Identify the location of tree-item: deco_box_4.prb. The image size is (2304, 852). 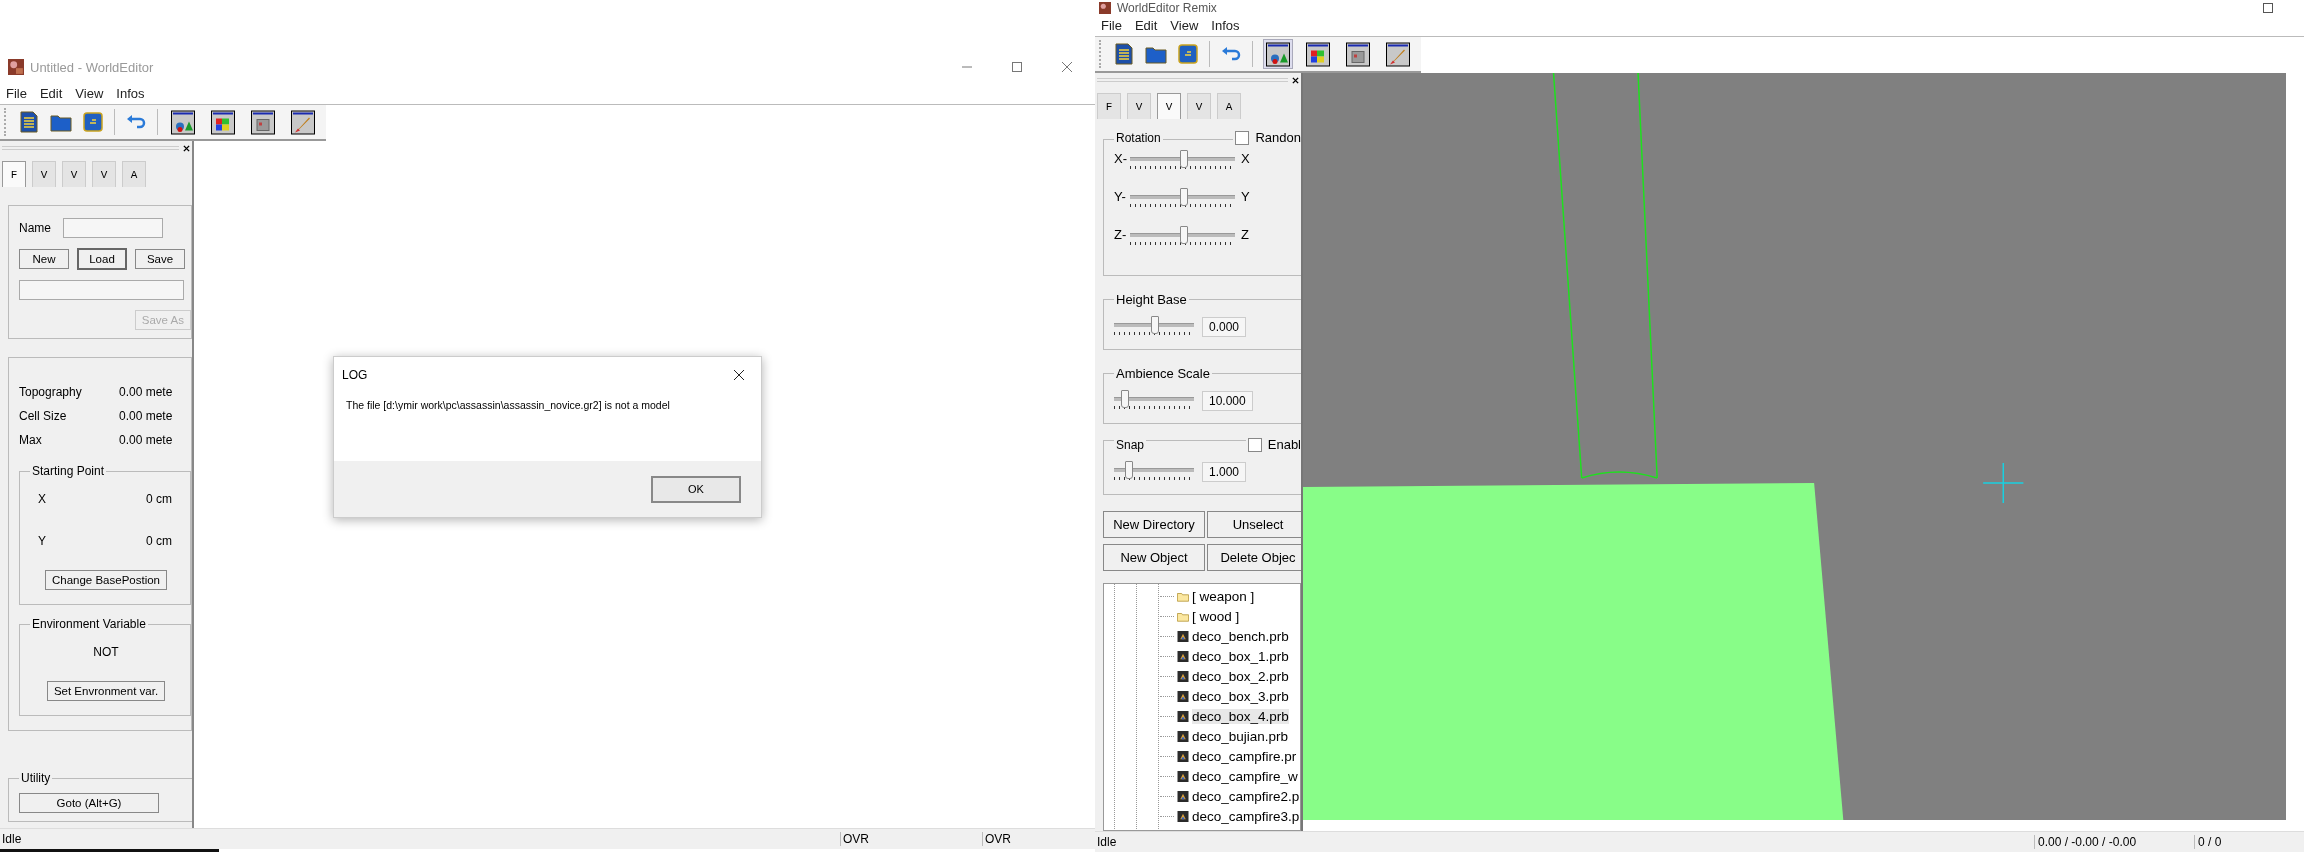
(1230, 716).